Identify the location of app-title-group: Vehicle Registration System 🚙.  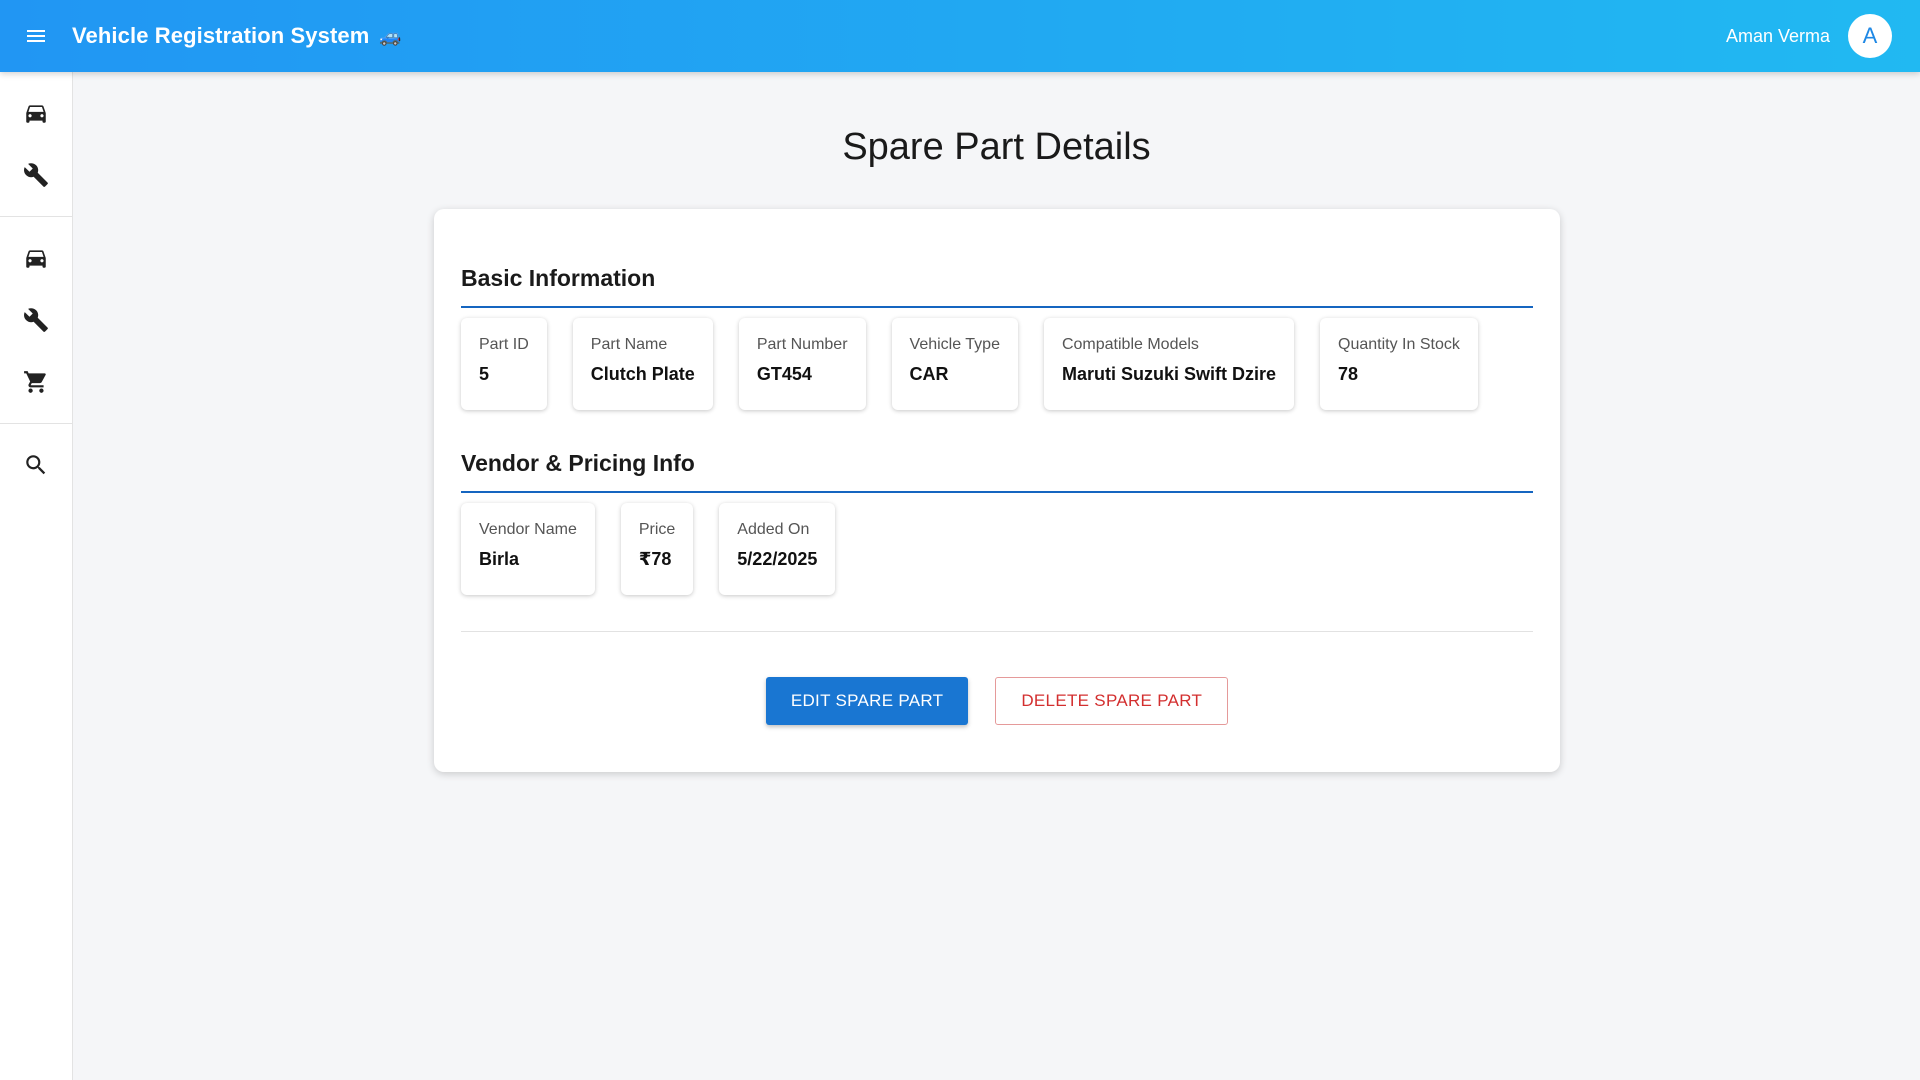
(237, 36).